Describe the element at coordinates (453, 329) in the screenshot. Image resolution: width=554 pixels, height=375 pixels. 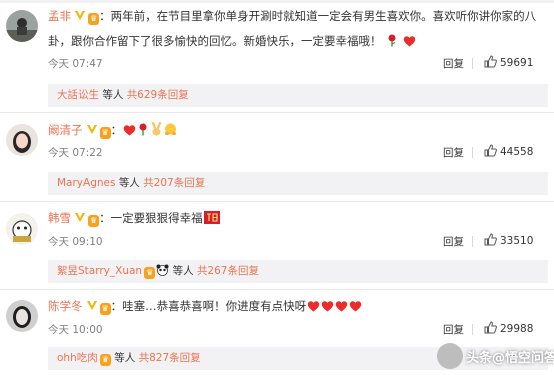
I see `reply-button: 回复` at that location.